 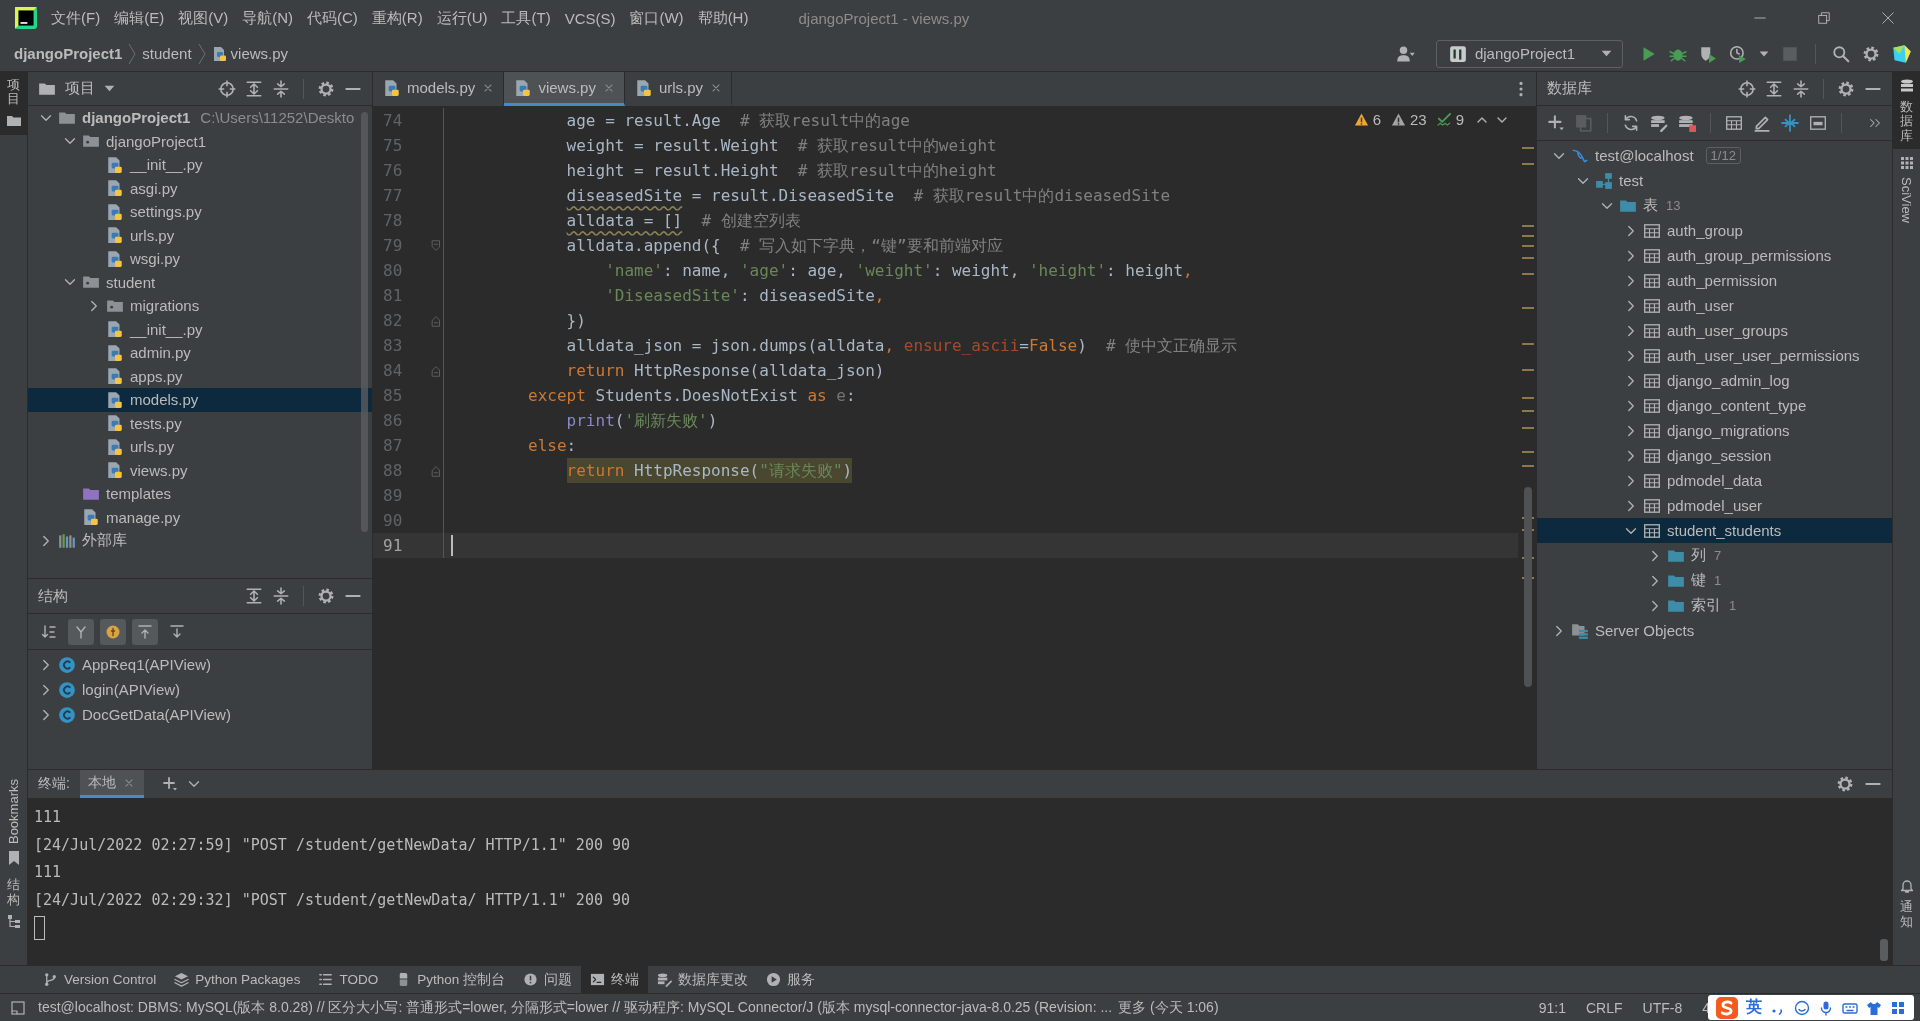 What do you see at coordinates (1687, 123) in the screenshot?
I see `database-stop-icon` at bounding box center [1687, 123].